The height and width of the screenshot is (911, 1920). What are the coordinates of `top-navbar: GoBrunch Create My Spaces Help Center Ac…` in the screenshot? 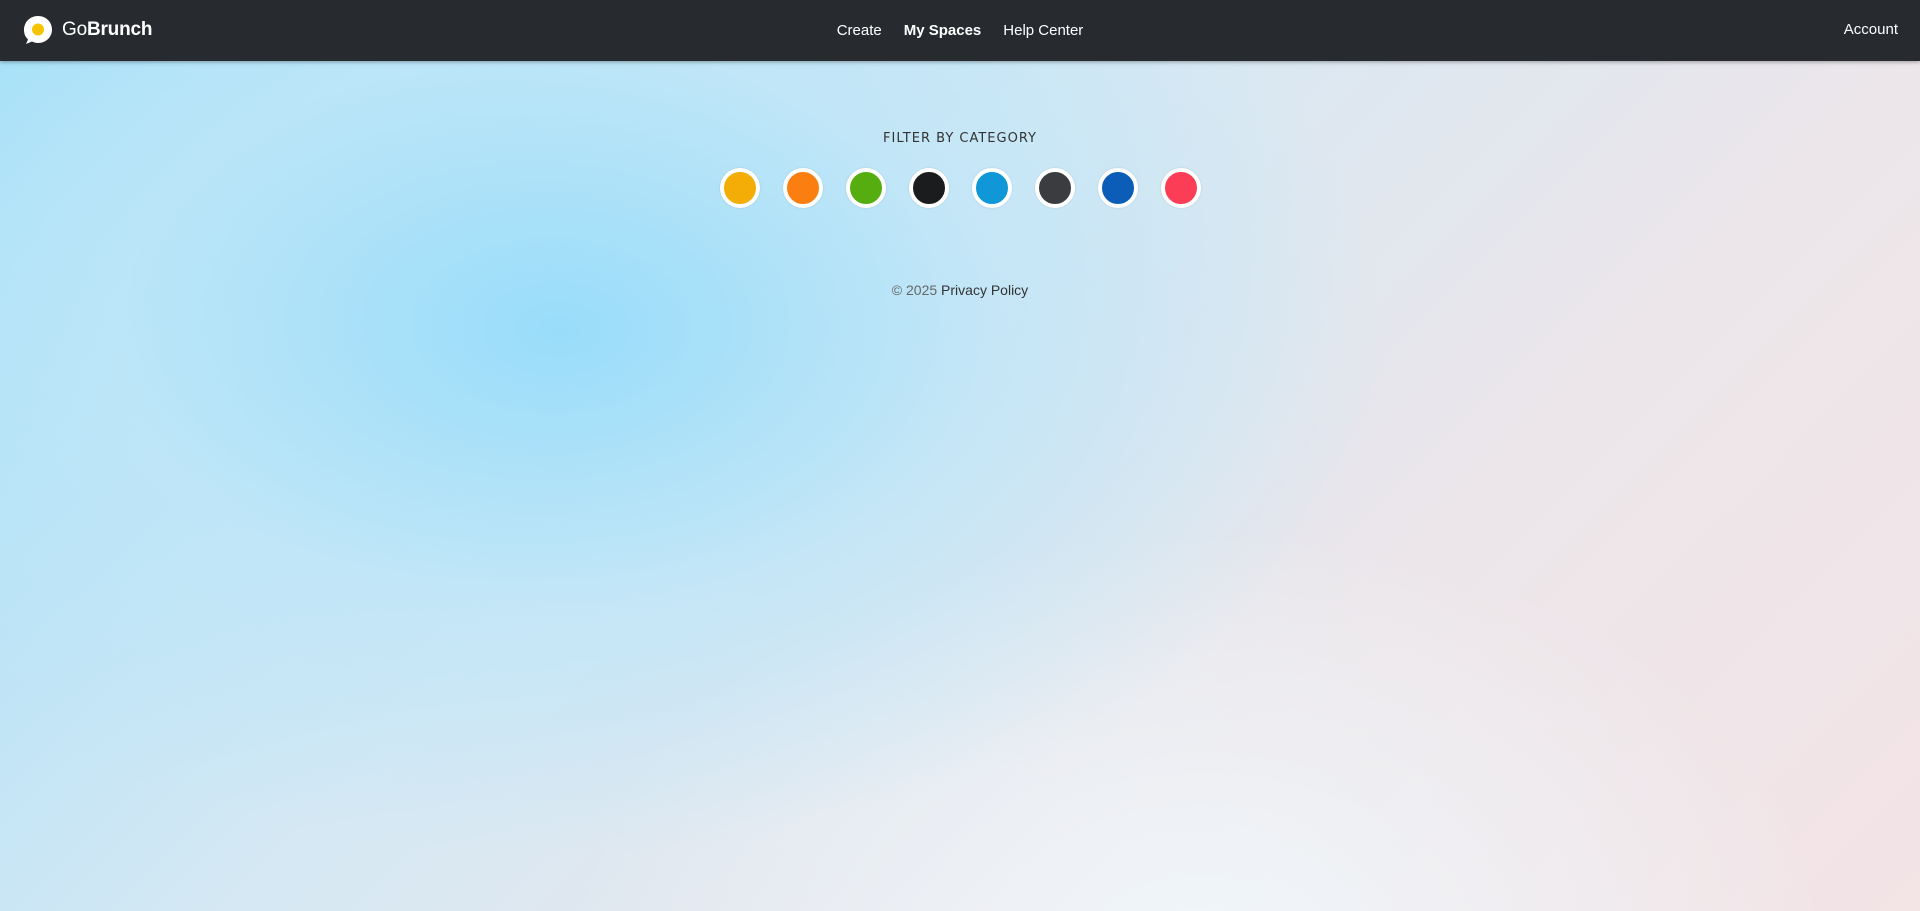 It's located at (960, 30).